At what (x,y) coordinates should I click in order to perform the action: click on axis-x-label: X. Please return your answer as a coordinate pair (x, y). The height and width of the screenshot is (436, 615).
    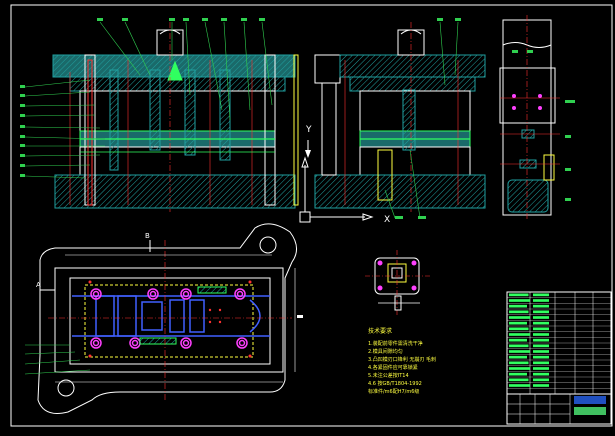
    Looking at the image, I should click on (387, 220).